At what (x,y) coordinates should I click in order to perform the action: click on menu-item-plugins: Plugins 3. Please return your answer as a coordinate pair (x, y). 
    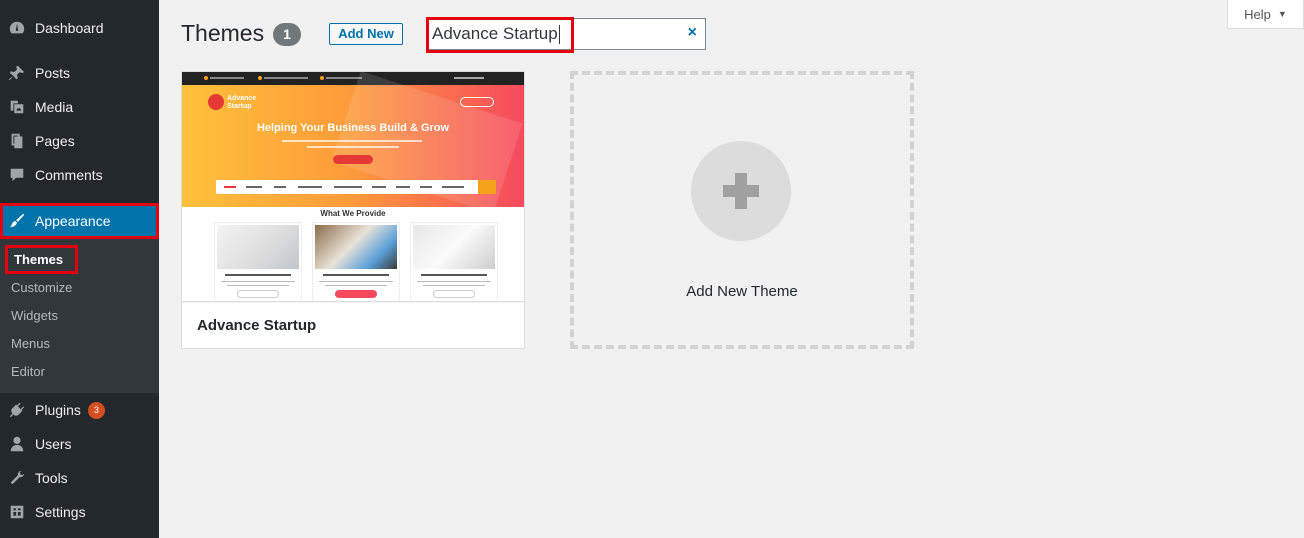
    Looking at the image, I should click on (79, 410).